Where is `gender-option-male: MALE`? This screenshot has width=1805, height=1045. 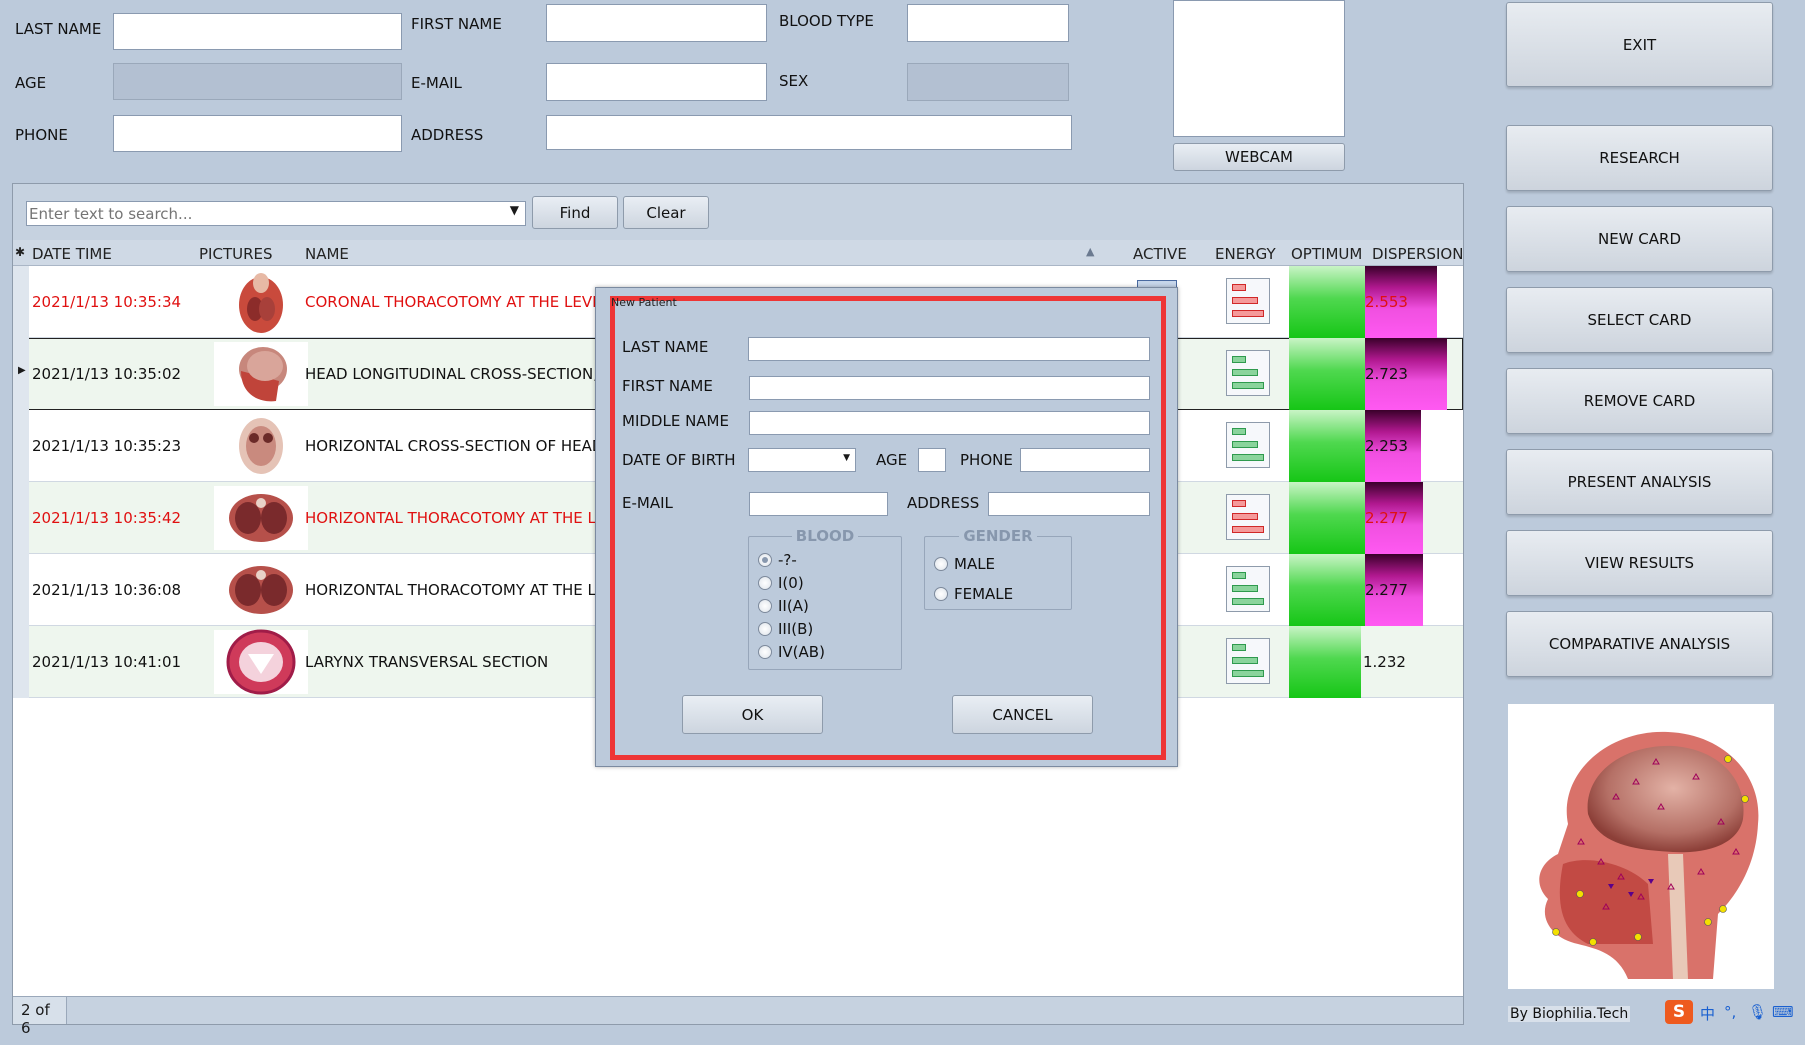
gender-option-male: MALE is located at coordinates (964, 564).